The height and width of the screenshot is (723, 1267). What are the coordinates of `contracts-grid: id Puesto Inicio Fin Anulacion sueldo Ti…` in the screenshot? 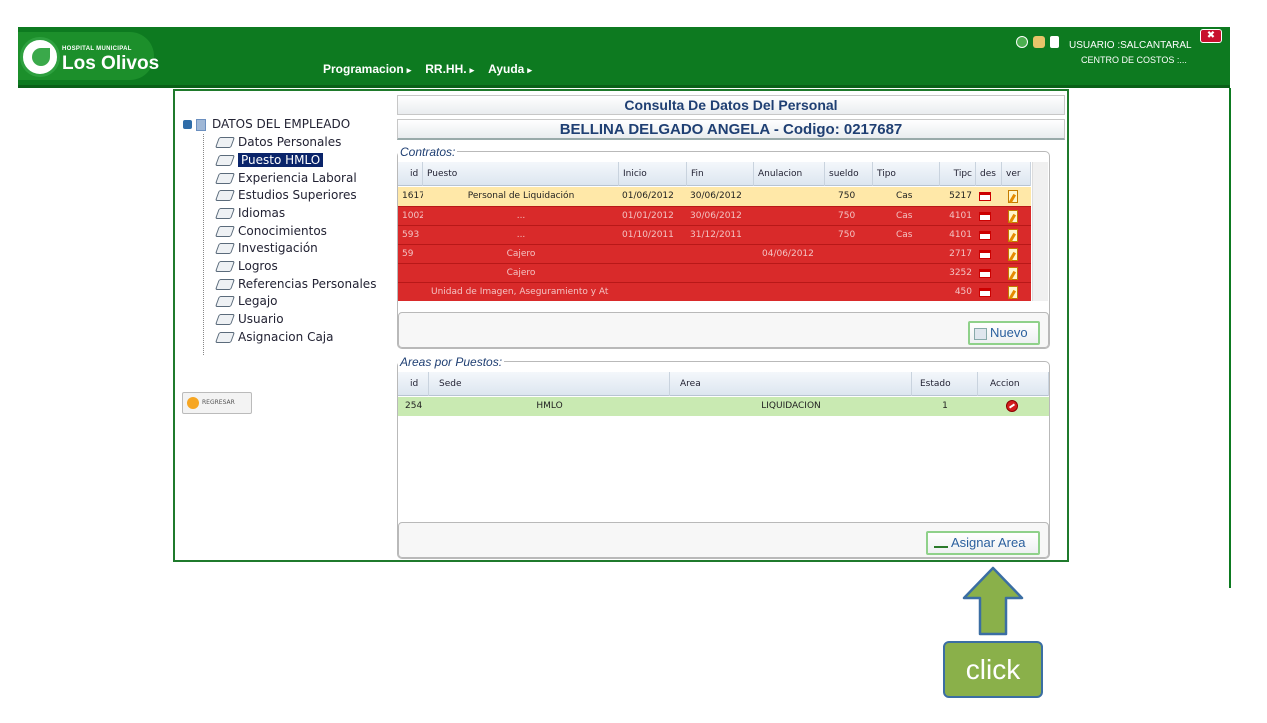 It's located at (723, 235).